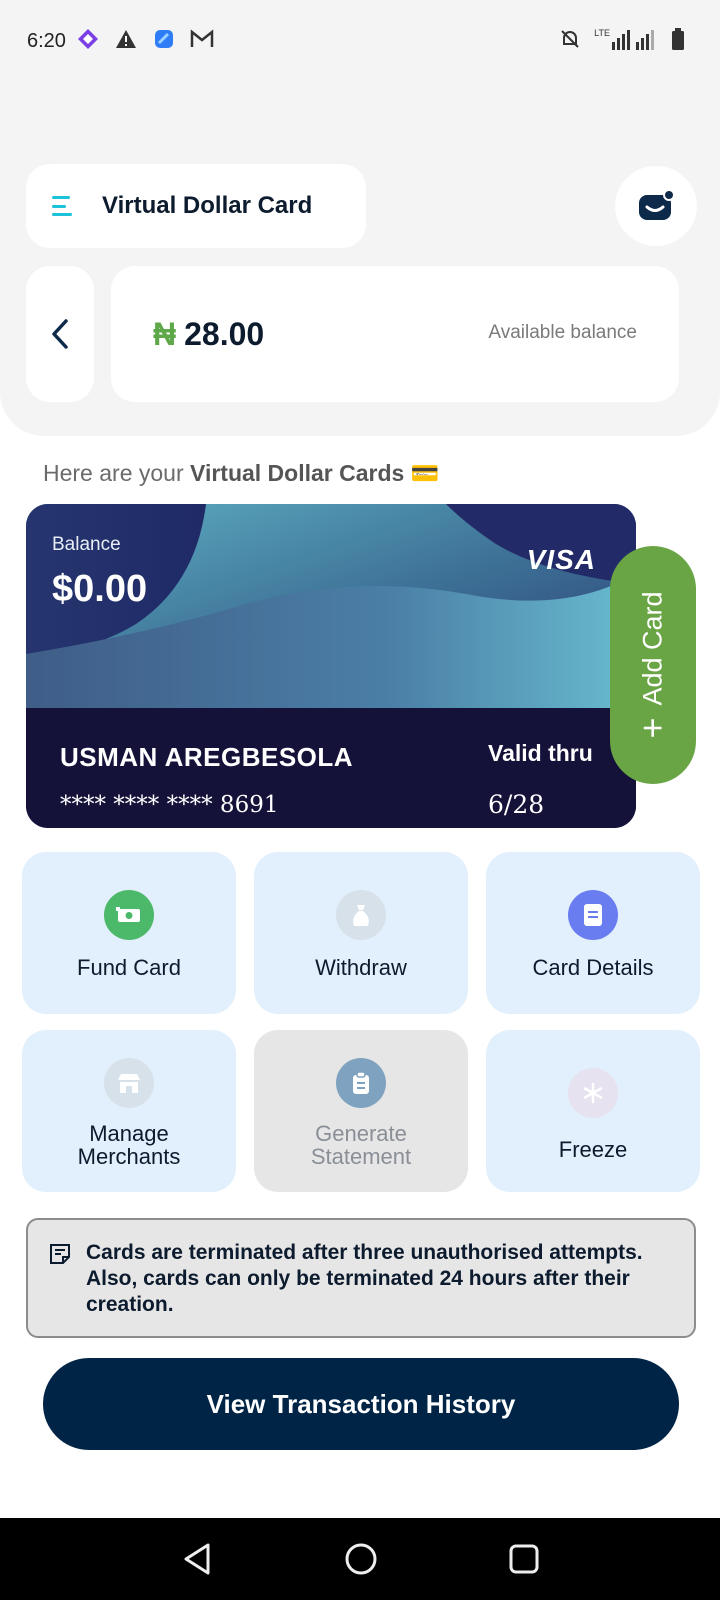 The width and height of the screenshot is (720, 1600). What do you see at coordinates (653, 728) in the screenshot?
I see `plus-icon: +` at bounding box center [653, 728].